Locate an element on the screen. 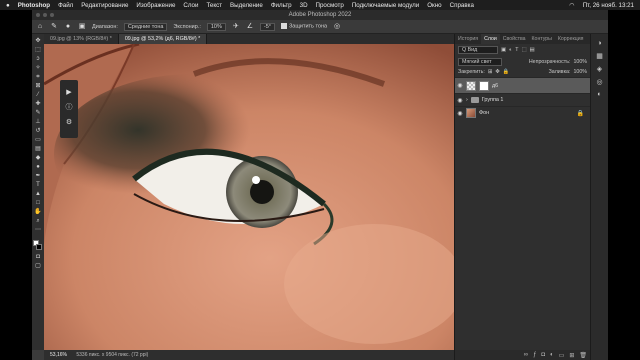 This screenshot has width=640, height=360. healing-tool-icon: ✚ is located at coordinates (38, 104).